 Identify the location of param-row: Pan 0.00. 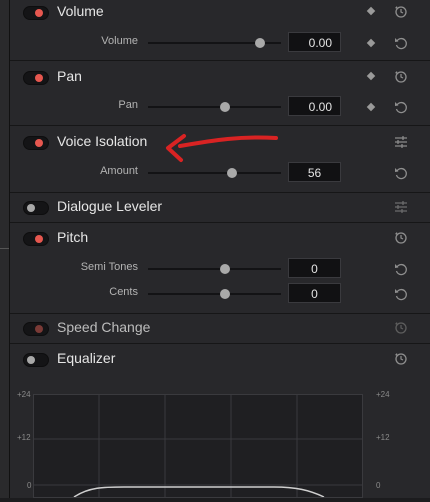
(220, 107).